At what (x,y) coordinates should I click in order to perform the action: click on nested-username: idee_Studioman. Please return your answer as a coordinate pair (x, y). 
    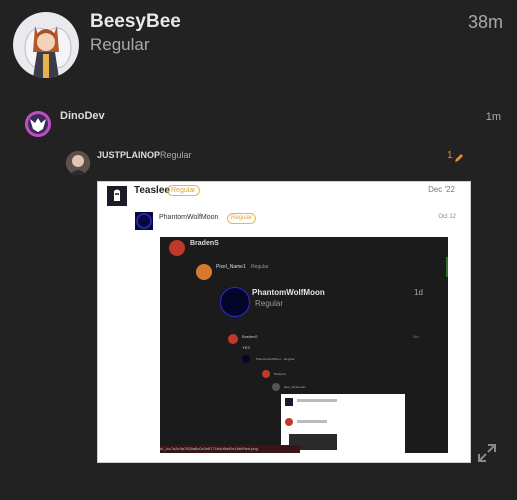
    Looking at the image, I should click on (295, 387).